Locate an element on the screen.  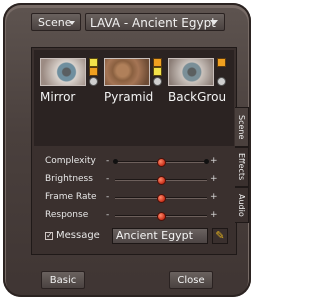
slider-label: Complexity is located at coordinates (70, 161).